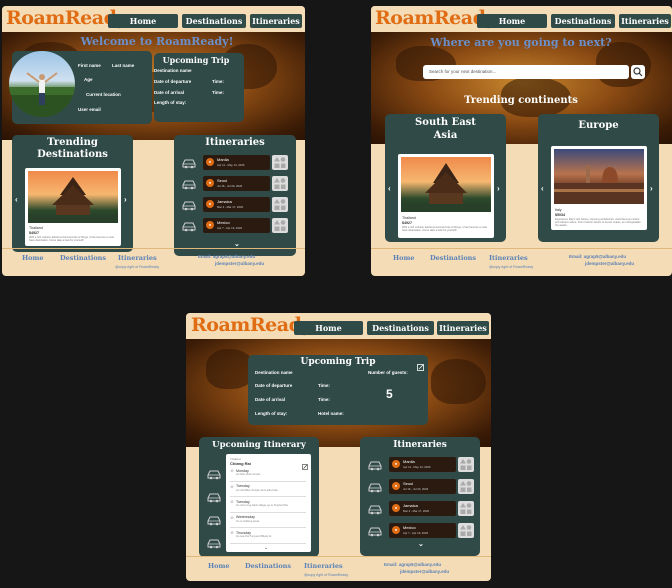 This screenshot has height=588, width=672. What do you see at coordinates (36, 228) in the screenshot?
I see `card-name: Thailand` at bounding box center [36, 228].